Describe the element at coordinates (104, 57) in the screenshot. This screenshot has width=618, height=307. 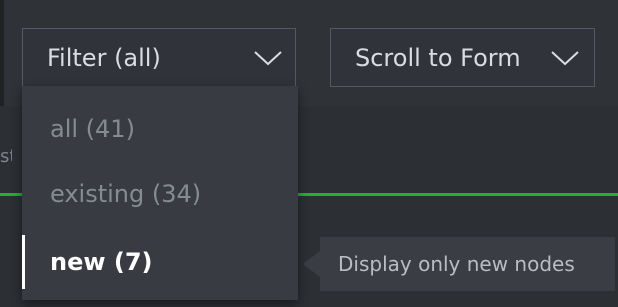
I see `filter-dropdown-label: Filter (all)` at that location.